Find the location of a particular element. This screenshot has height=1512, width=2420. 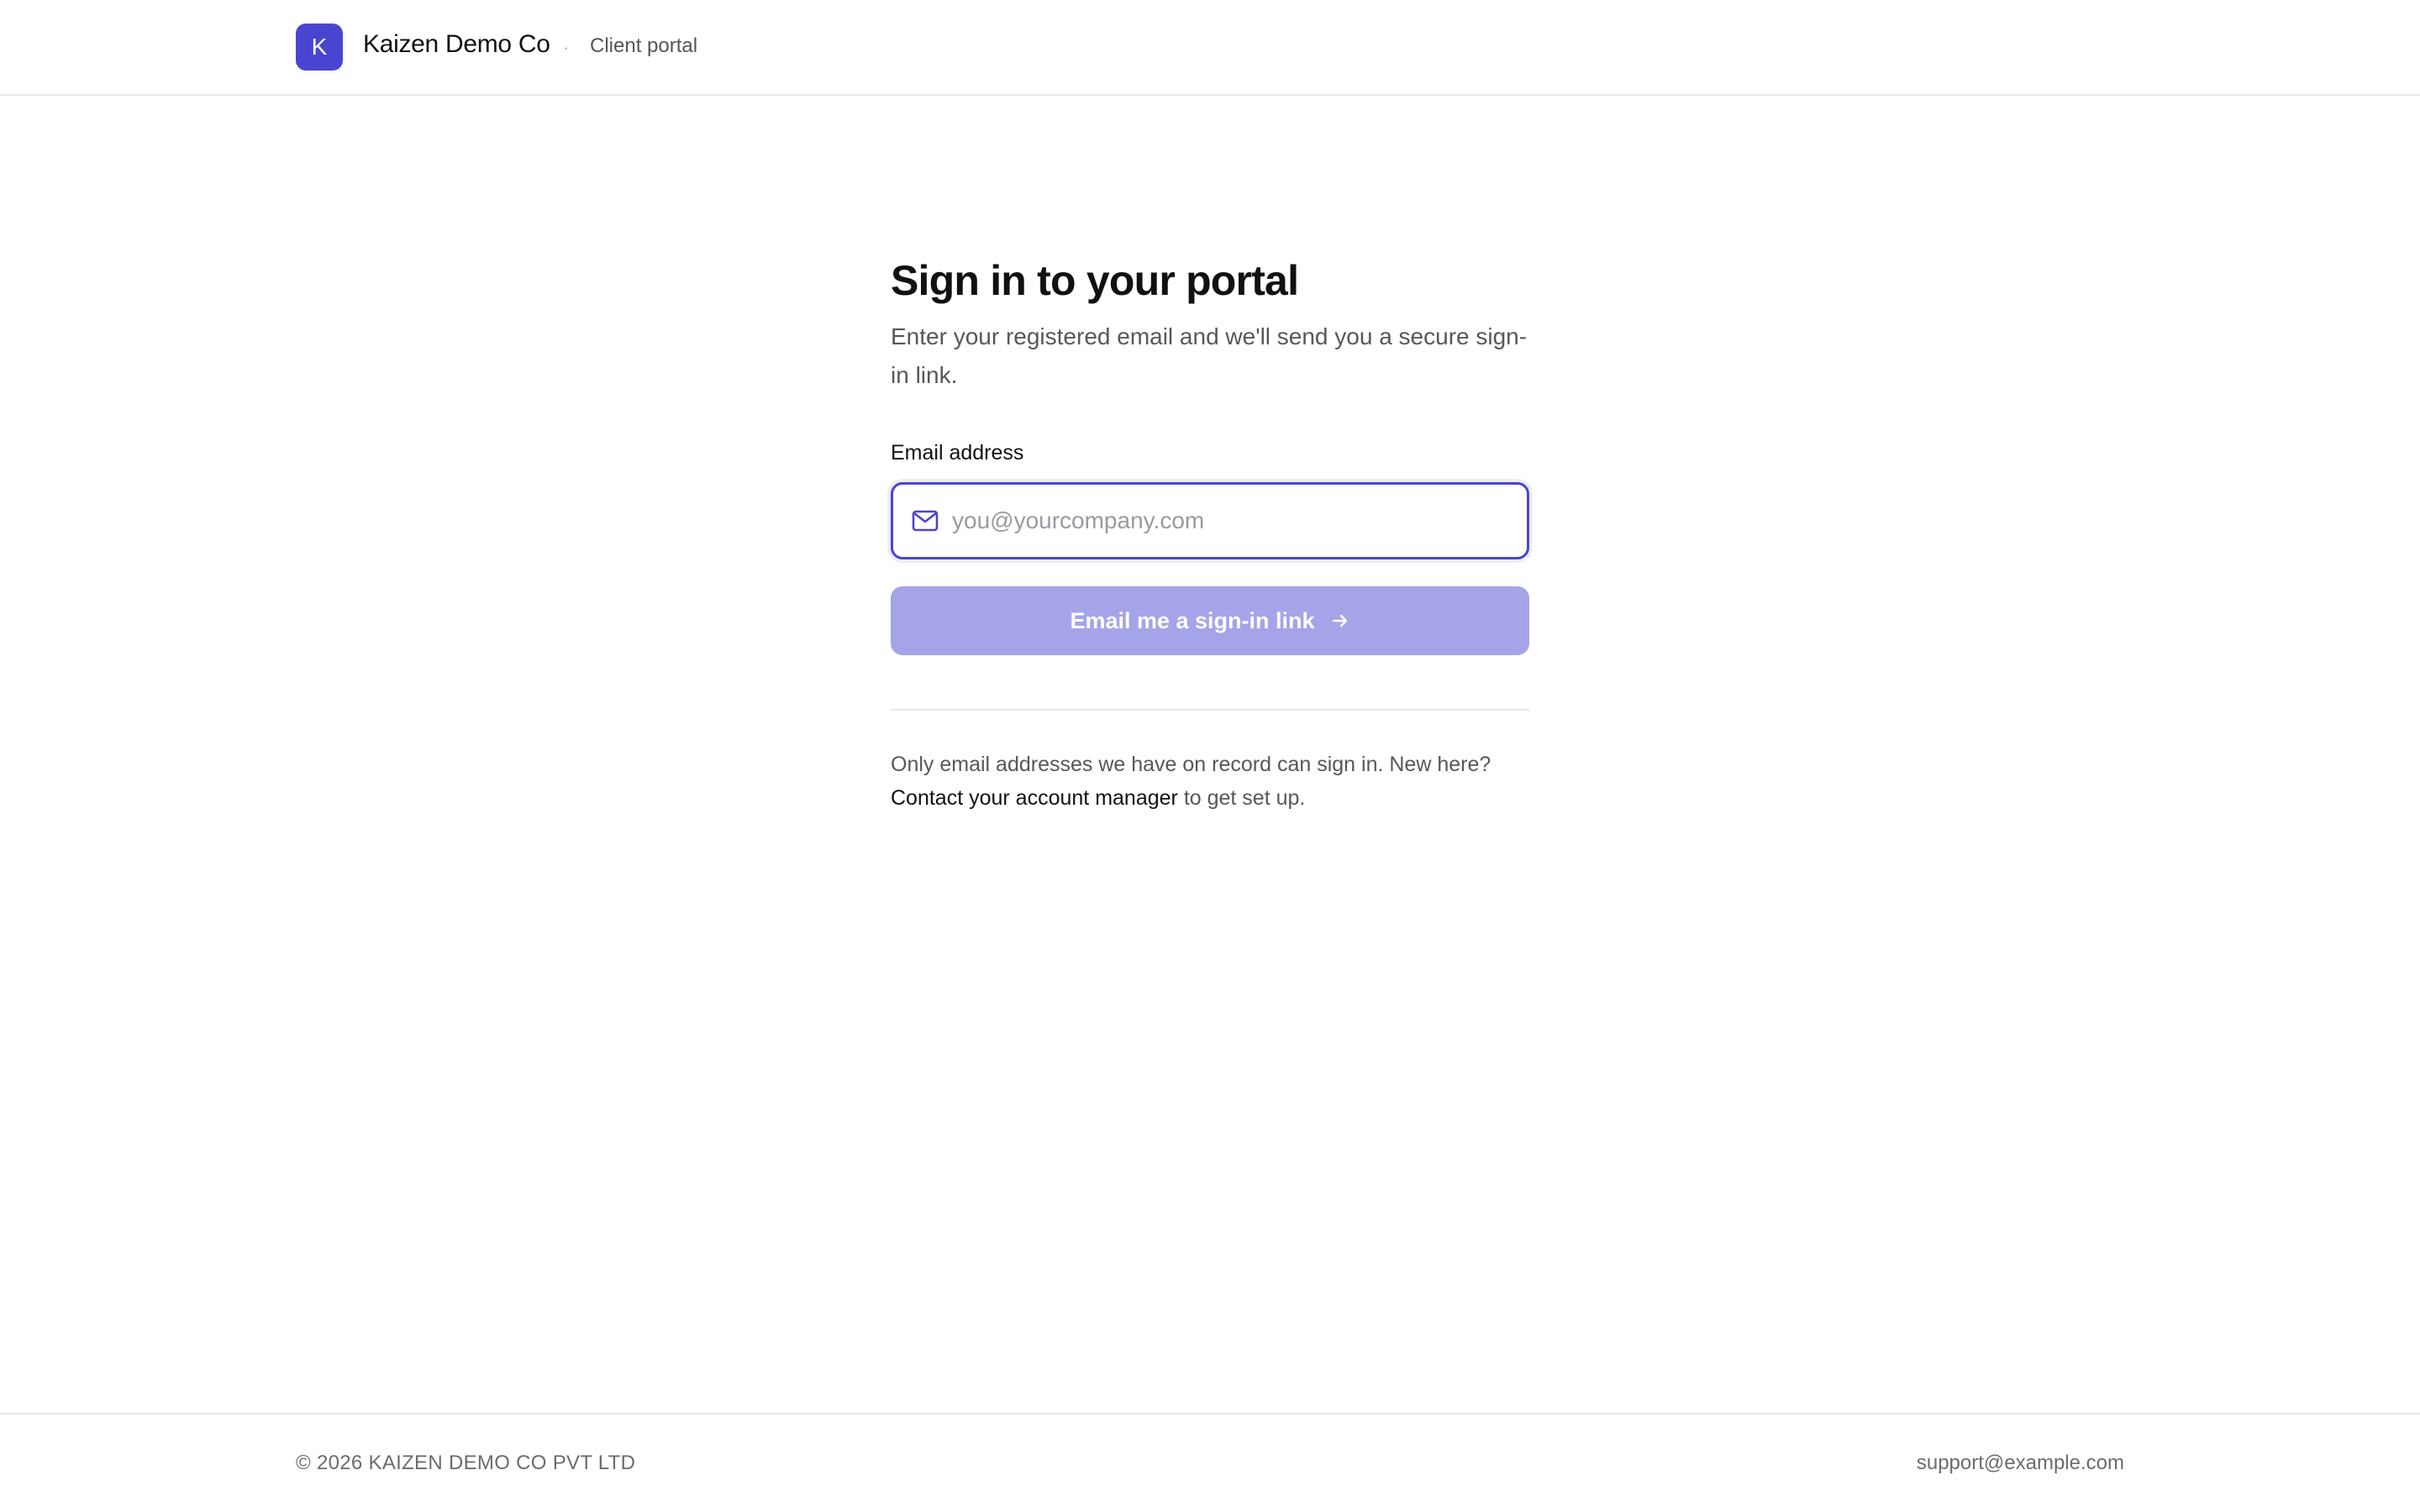

form-divider is located at coordinates (1210, 710).